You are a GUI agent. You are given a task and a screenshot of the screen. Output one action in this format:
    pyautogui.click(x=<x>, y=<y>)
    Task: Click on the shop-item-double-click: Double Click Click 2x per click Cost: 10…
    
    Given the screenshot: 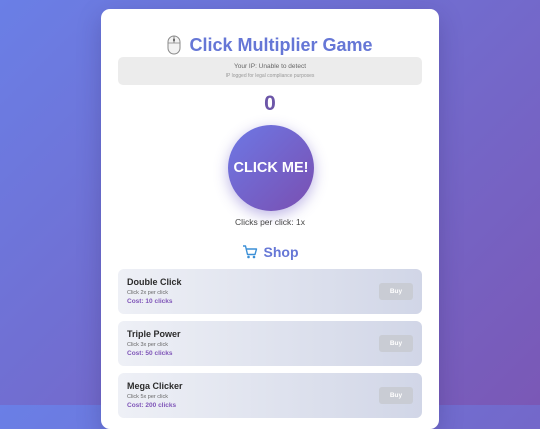 What is the action you would take?
    pyautogui.click(x=270, y=291)
    